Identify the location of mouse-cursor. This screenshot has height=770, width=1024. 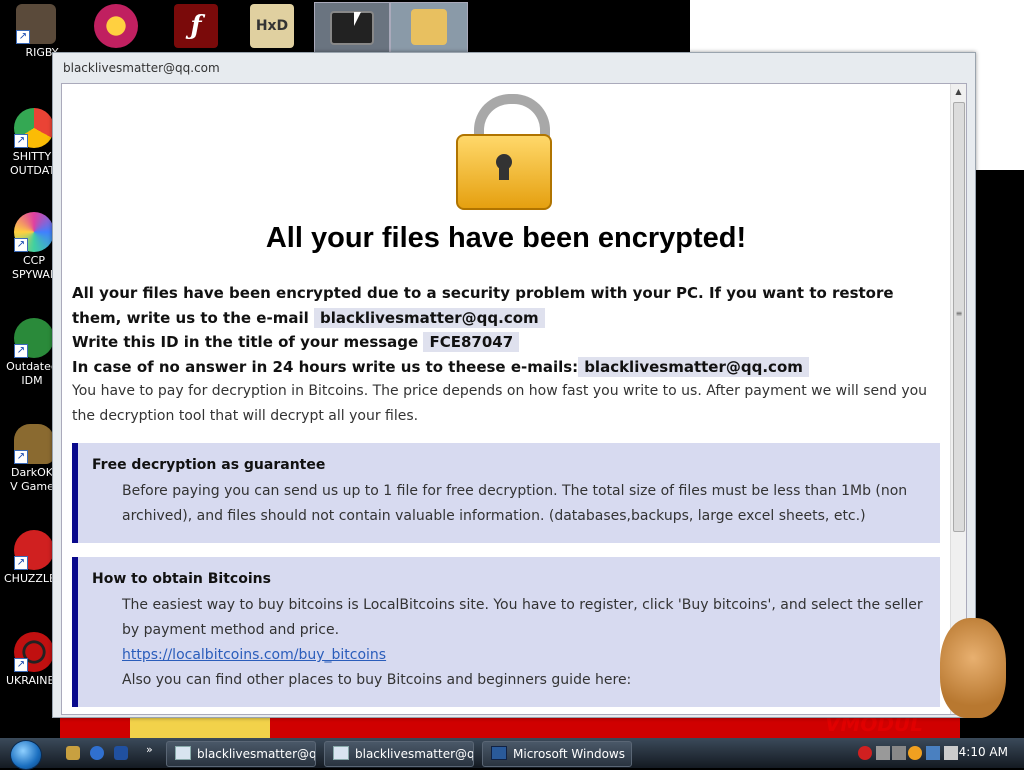
(357, 19).